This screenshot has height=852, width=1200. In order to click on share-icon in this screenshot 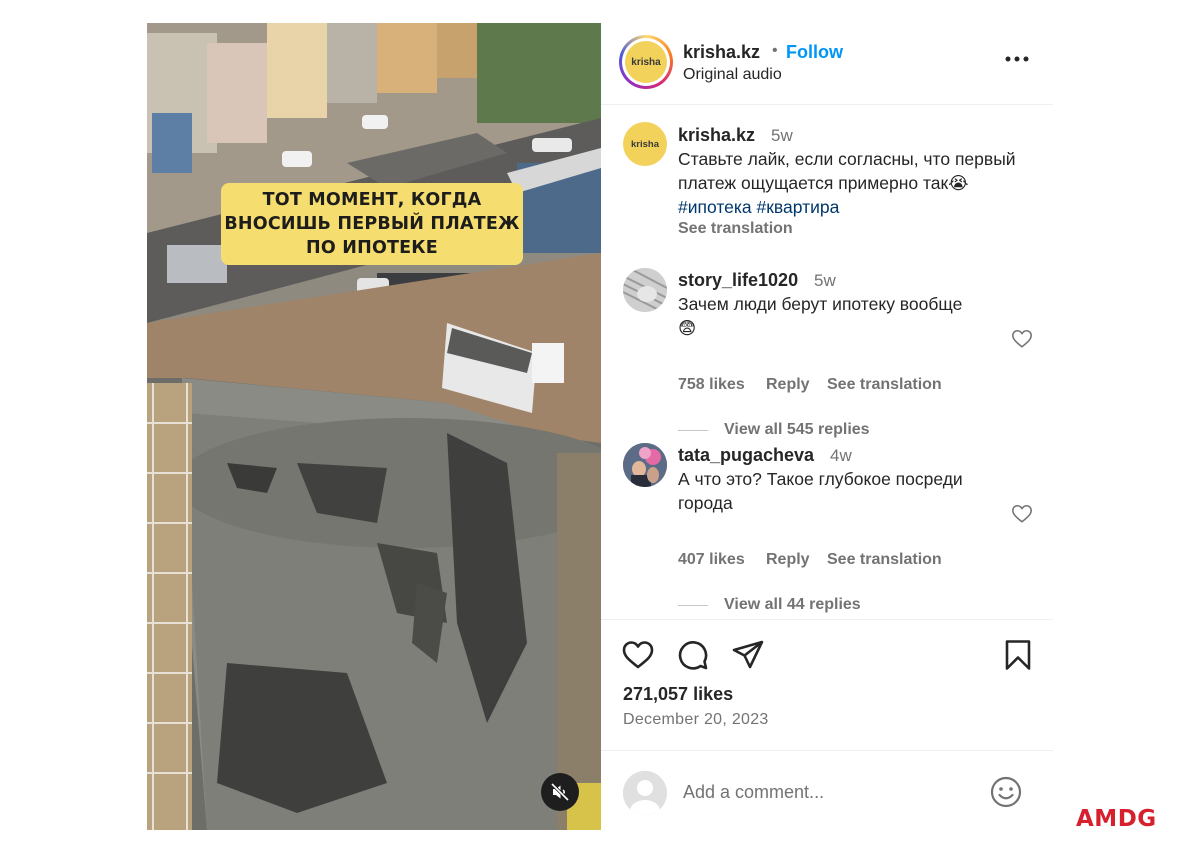, I will do `click(748, 655)`.